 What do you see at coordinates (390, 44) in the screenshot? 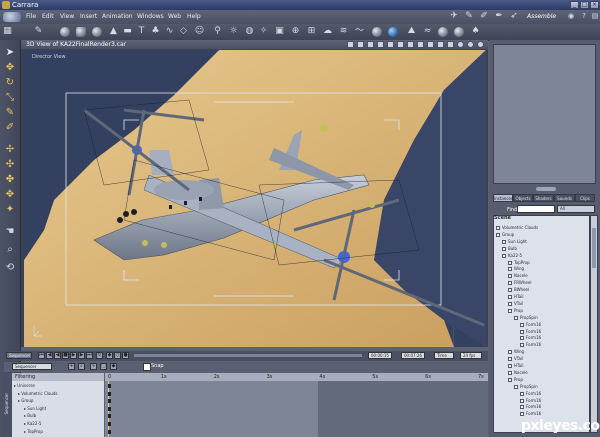
I see `grid-toggle-icon` at bounding box center [390, 44].